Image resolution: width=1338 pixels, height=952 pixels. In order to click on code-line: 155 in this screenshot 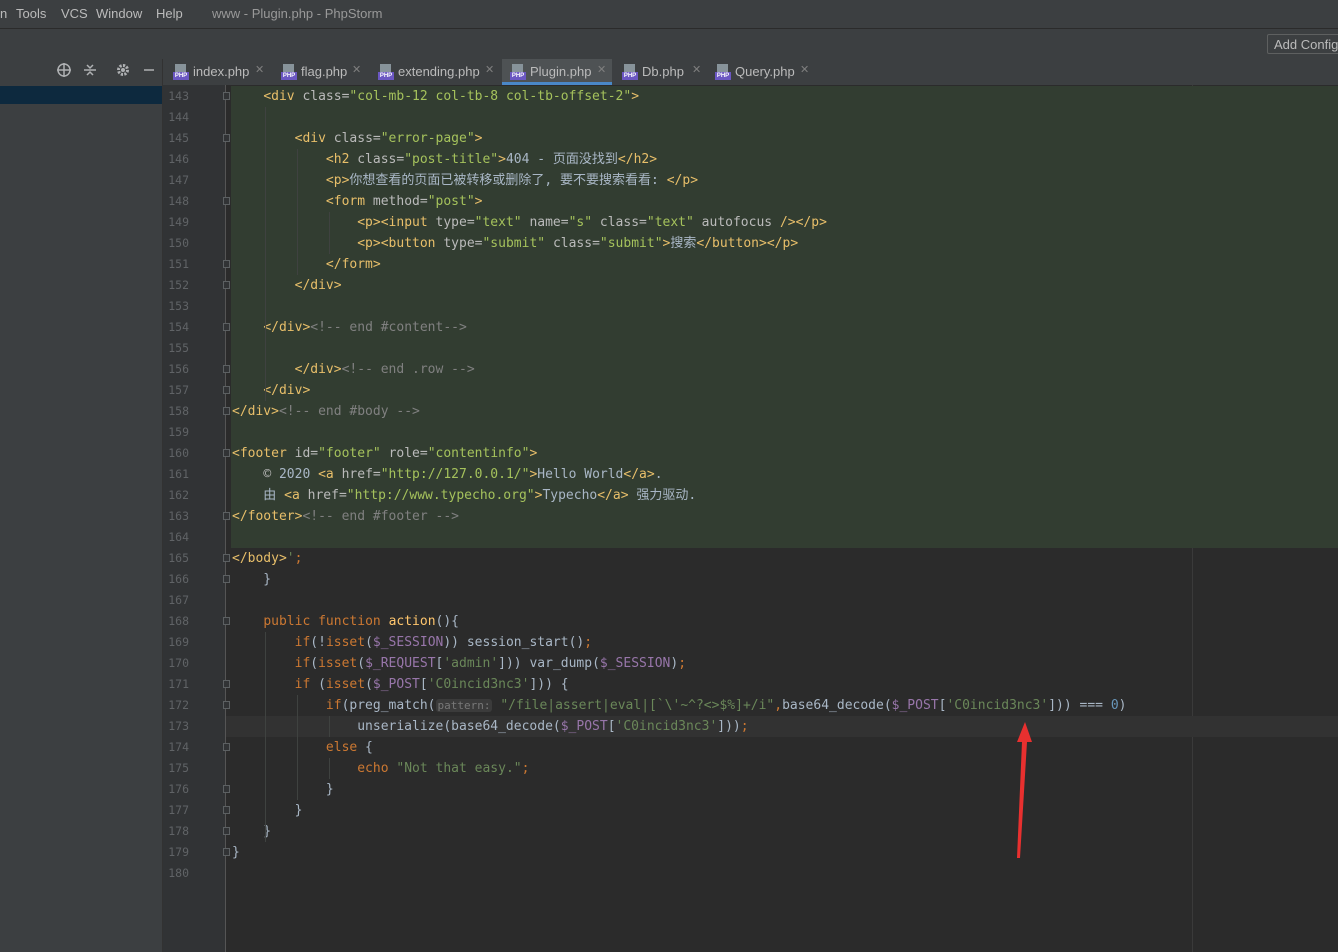, I will do `click(750, 348)`.